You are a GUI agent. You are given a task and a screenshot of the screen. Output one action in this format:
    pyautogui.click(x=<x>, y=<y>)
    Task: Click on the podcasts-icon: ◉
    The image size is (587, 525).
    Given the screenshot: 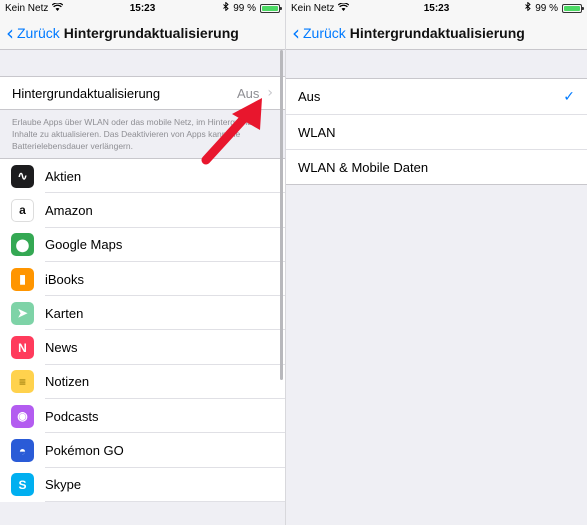 What is the action you would take?
    pyautogui.click(x=22, y=416)
    